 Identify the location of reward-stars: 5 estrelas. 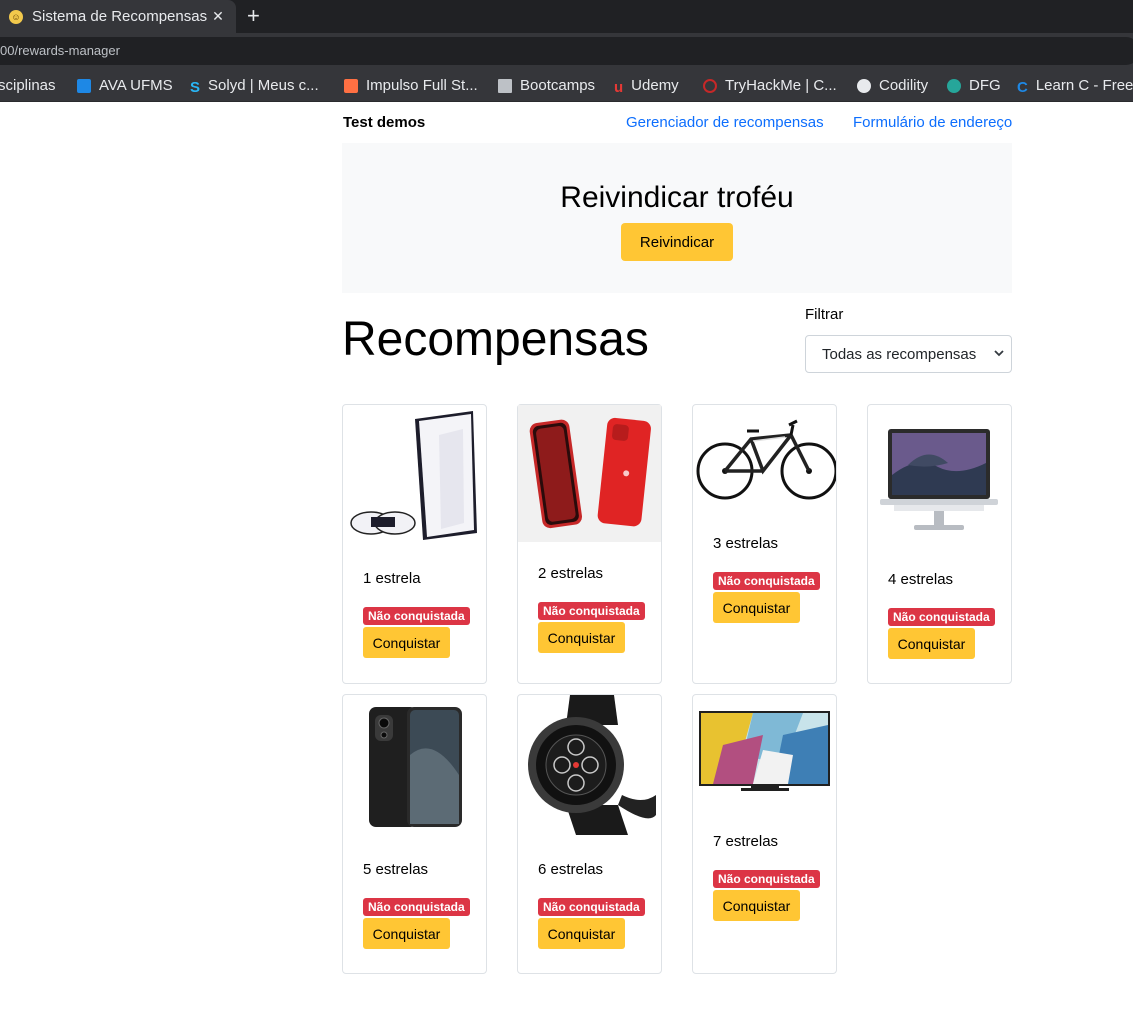
(396, 869).